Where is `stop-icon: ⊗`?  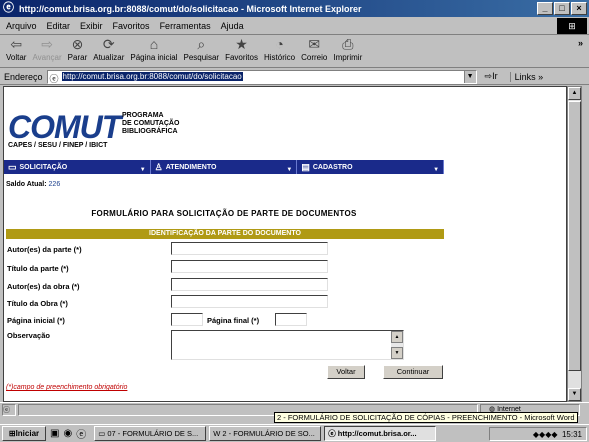 stop-icon: ⊗ is located at coordinates (77, 44).